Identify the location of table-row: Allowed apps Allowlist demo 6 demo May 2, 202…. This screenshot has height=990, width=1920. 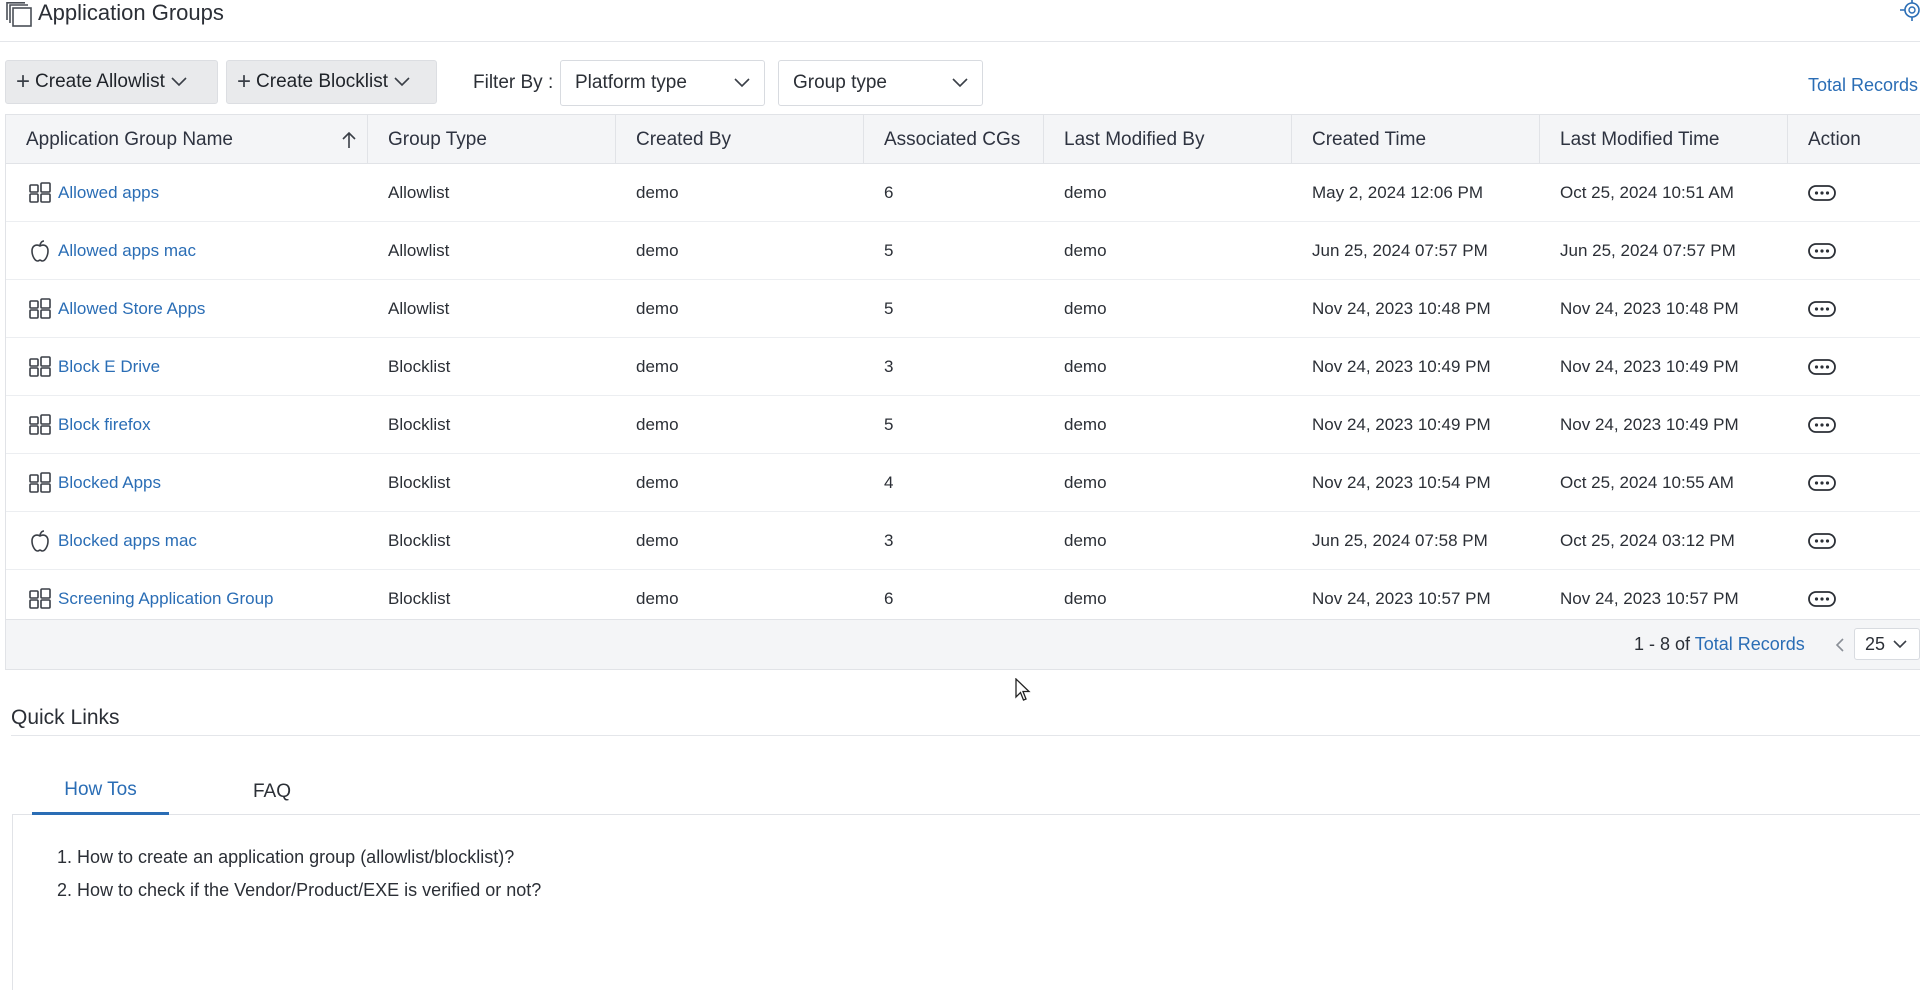
(963, 193).